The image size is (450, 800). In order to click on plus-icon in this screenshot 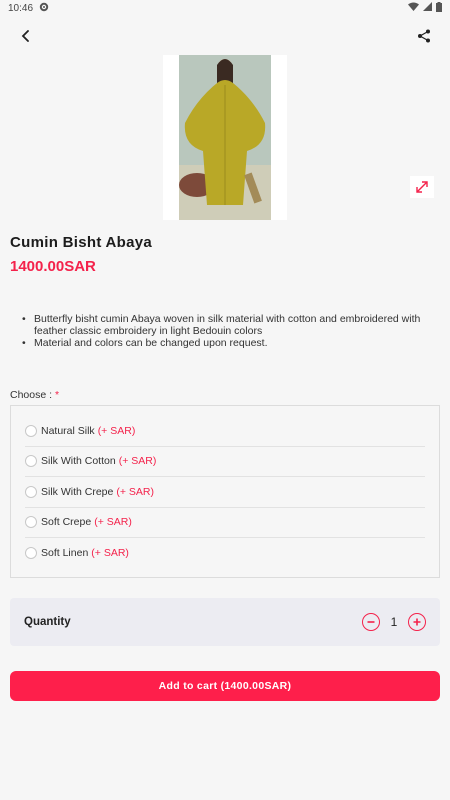, I will do `click(417, 622)`.